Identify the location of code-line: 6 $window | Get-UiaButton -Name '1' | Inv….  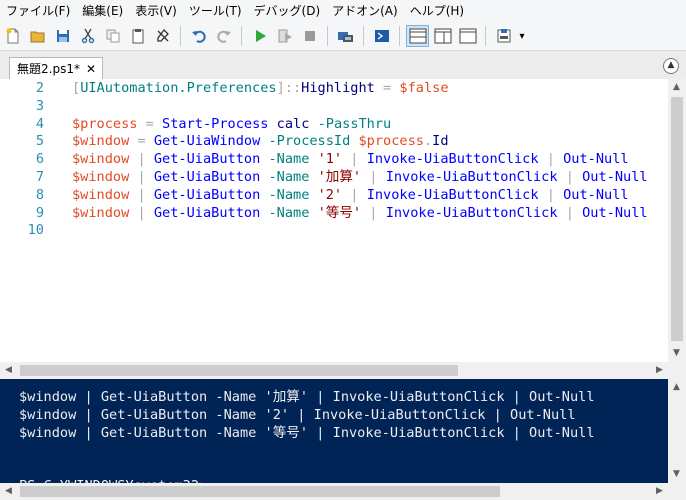
(314, 159).